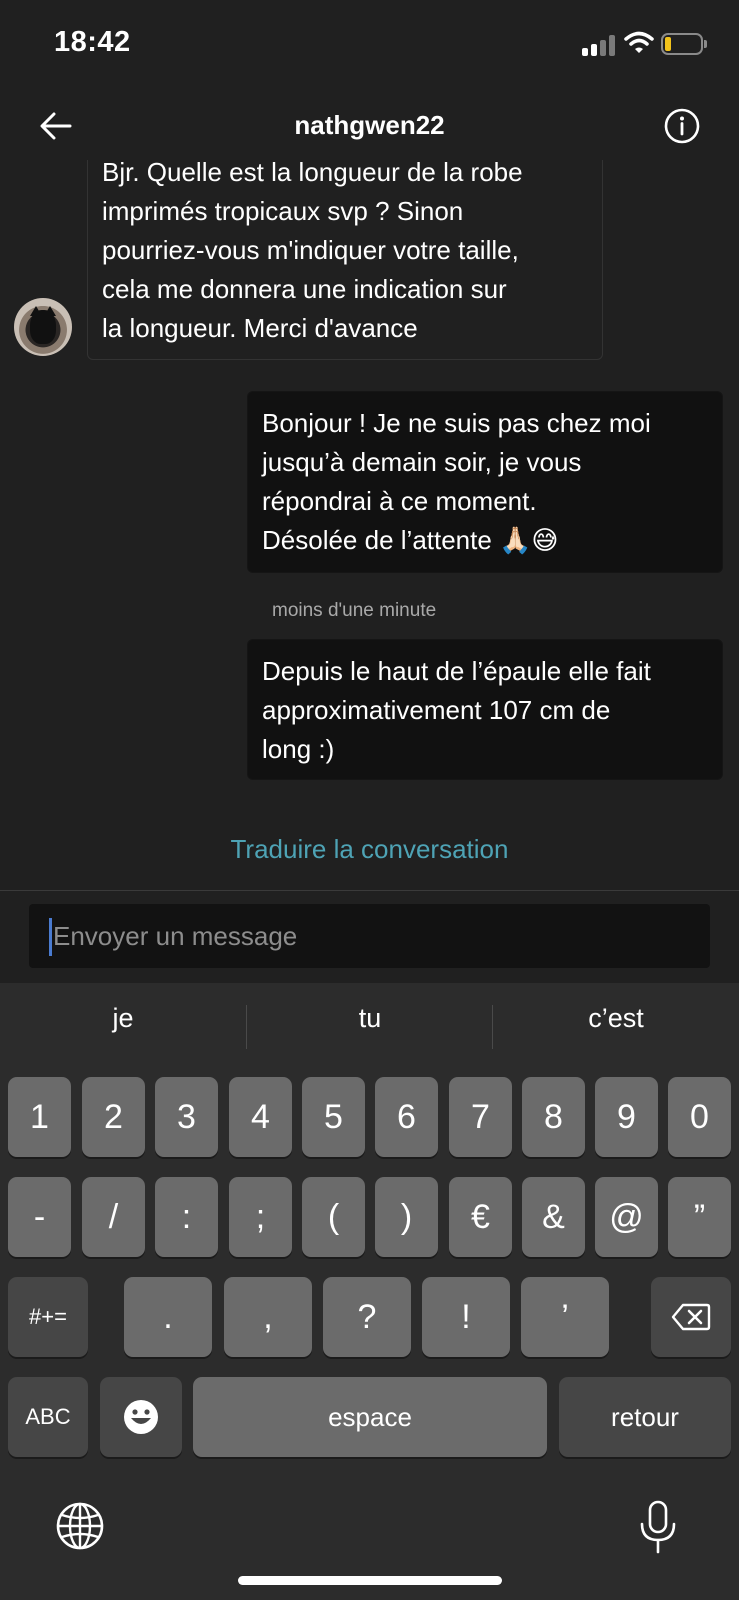  Describe the element at coordinates (682, 126) in the screenshot. I see `info-circle-icon` at that location.